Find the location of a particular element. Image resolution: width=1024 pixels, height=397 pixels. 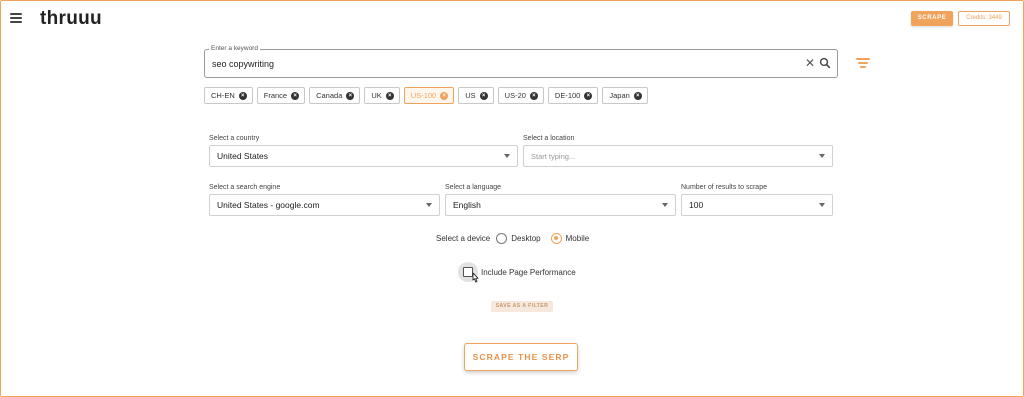

language-label: Select a language is located at coordinates (473, 187).